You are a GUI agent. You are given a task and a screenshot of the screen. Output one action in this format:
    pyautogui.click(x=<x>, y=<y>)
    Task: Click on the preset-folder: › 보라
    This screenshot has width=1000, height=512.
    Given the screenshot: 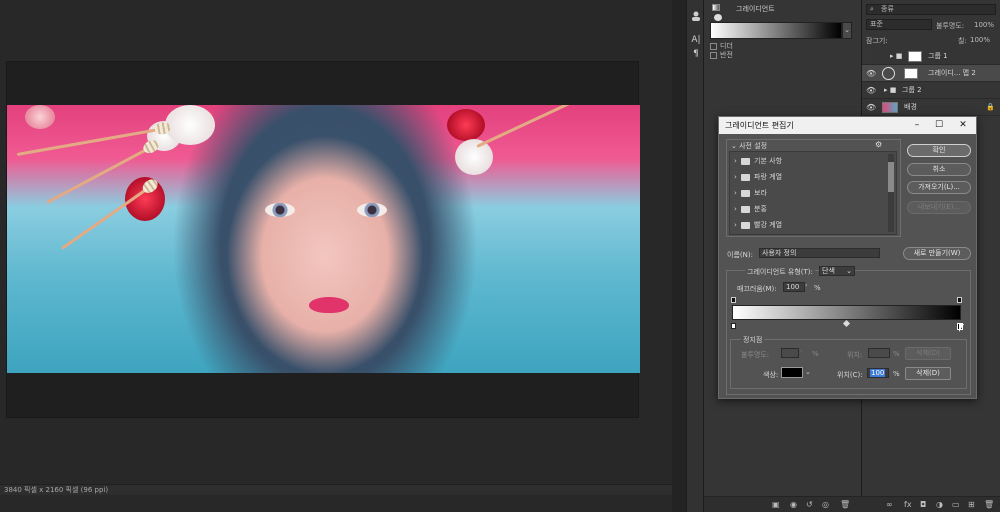 What is the action you would take?
    pyautogui.click(x=809, y=193)
    